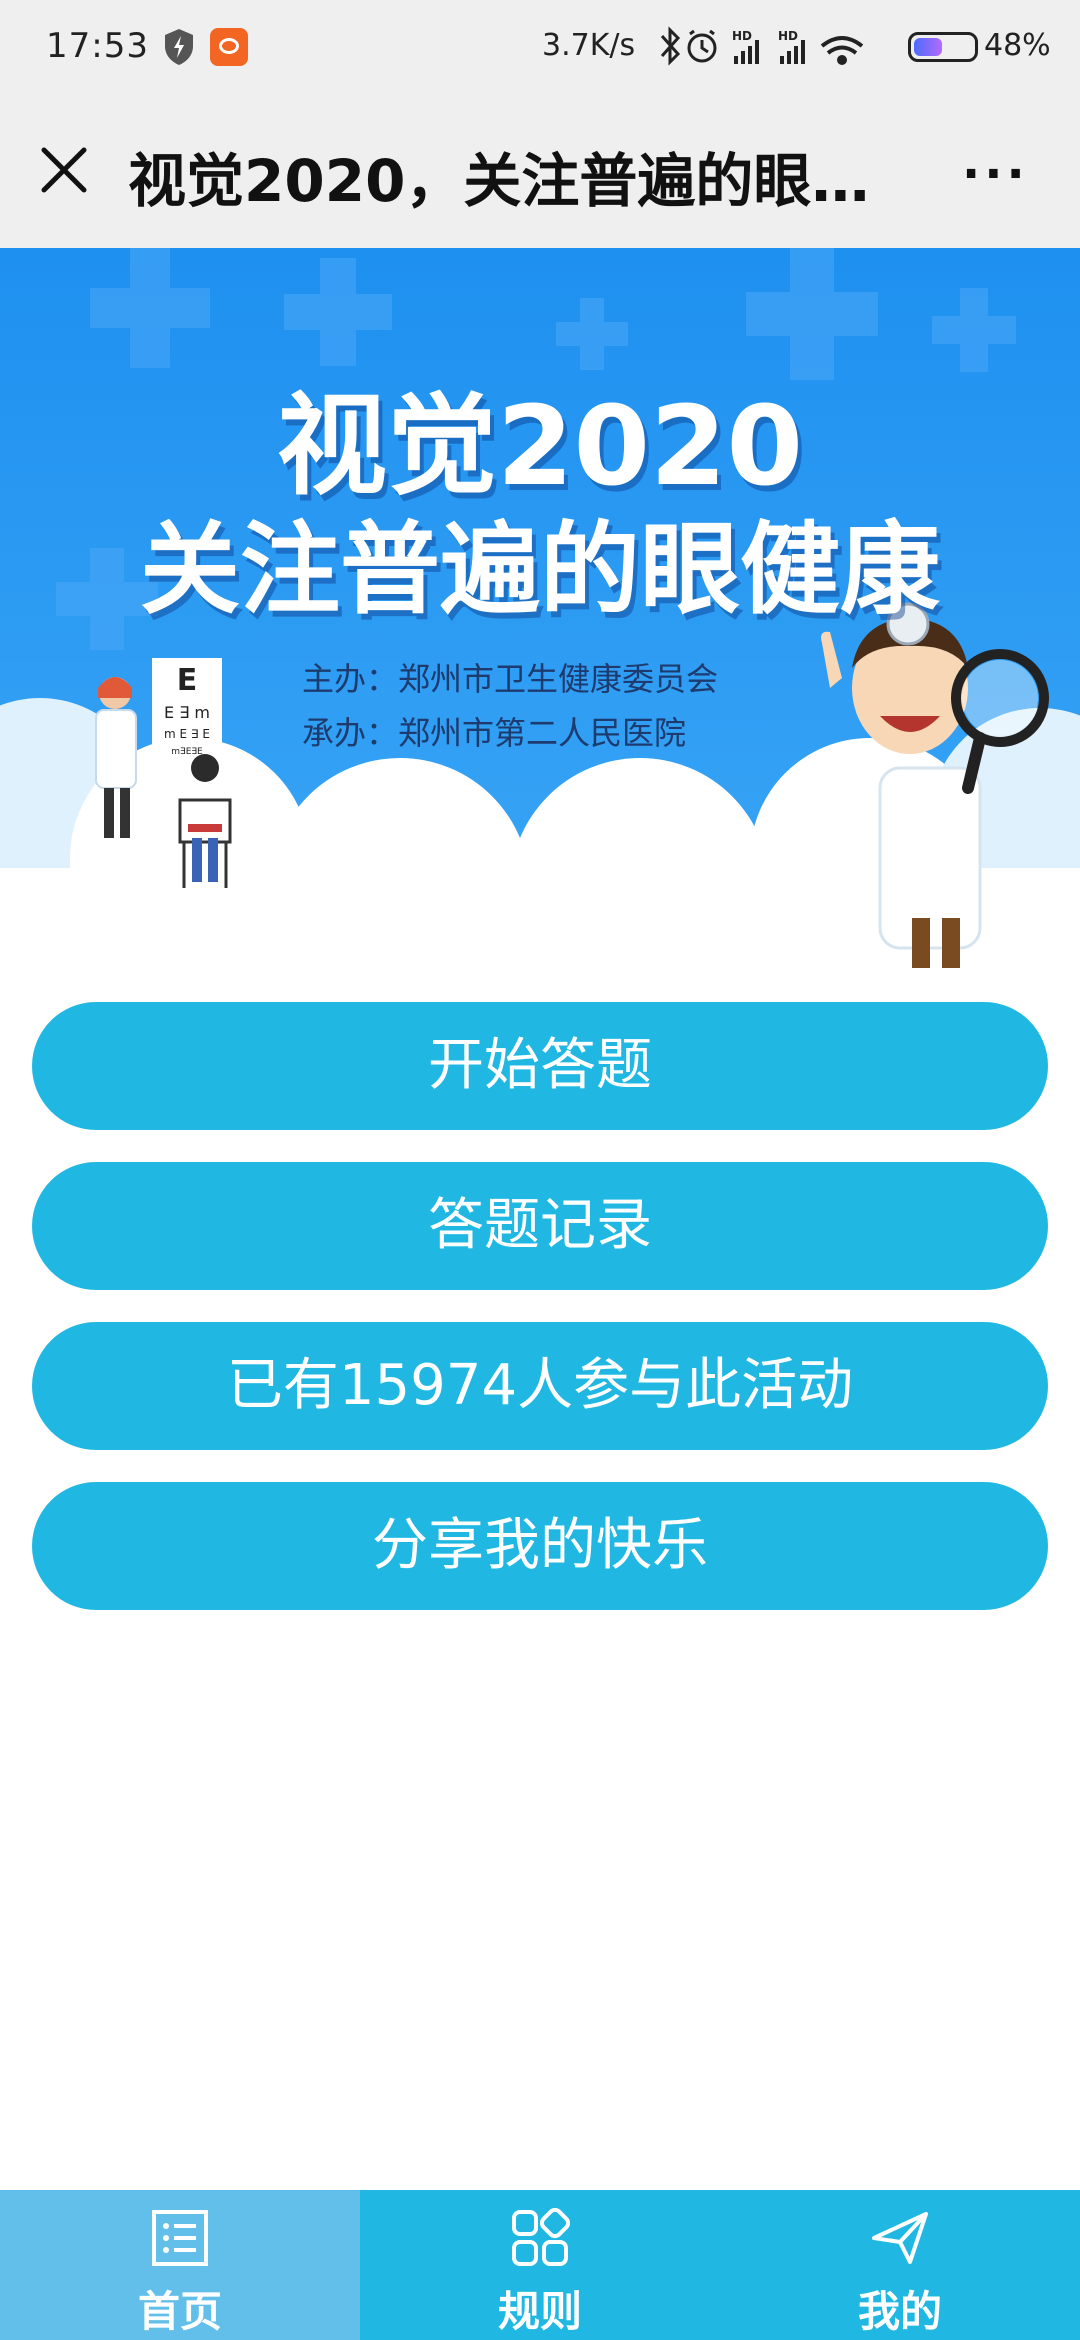 The width and height of the screenshot is (1080, 2340). I want to click on nav-item-rules: 规则, so click(540, 2265).